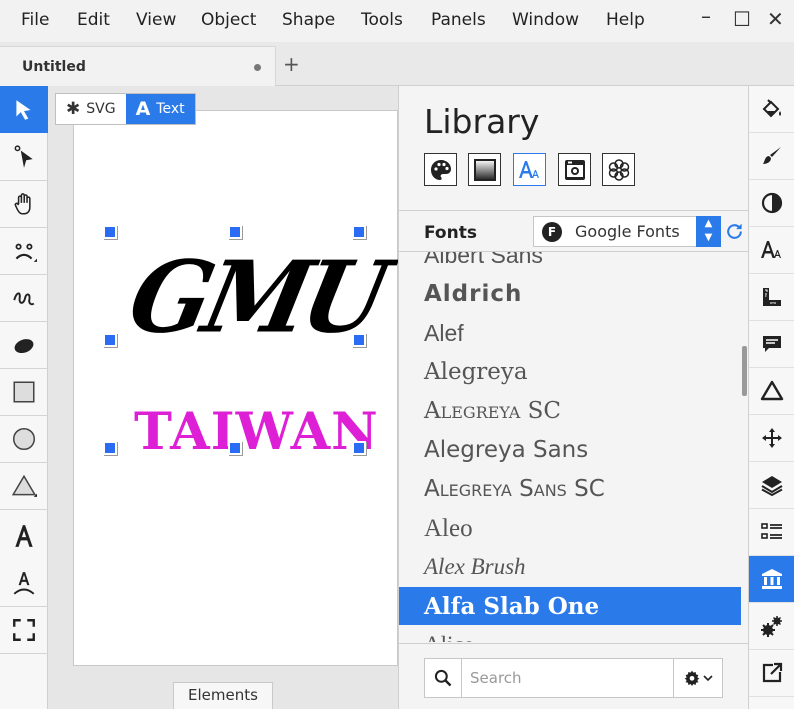 The height and width of the screenshot is (709, 794). What do you see at coordinates (24, 438) in the screenshot?
I see `ellipse-tool` at bounding box center [24, 438].